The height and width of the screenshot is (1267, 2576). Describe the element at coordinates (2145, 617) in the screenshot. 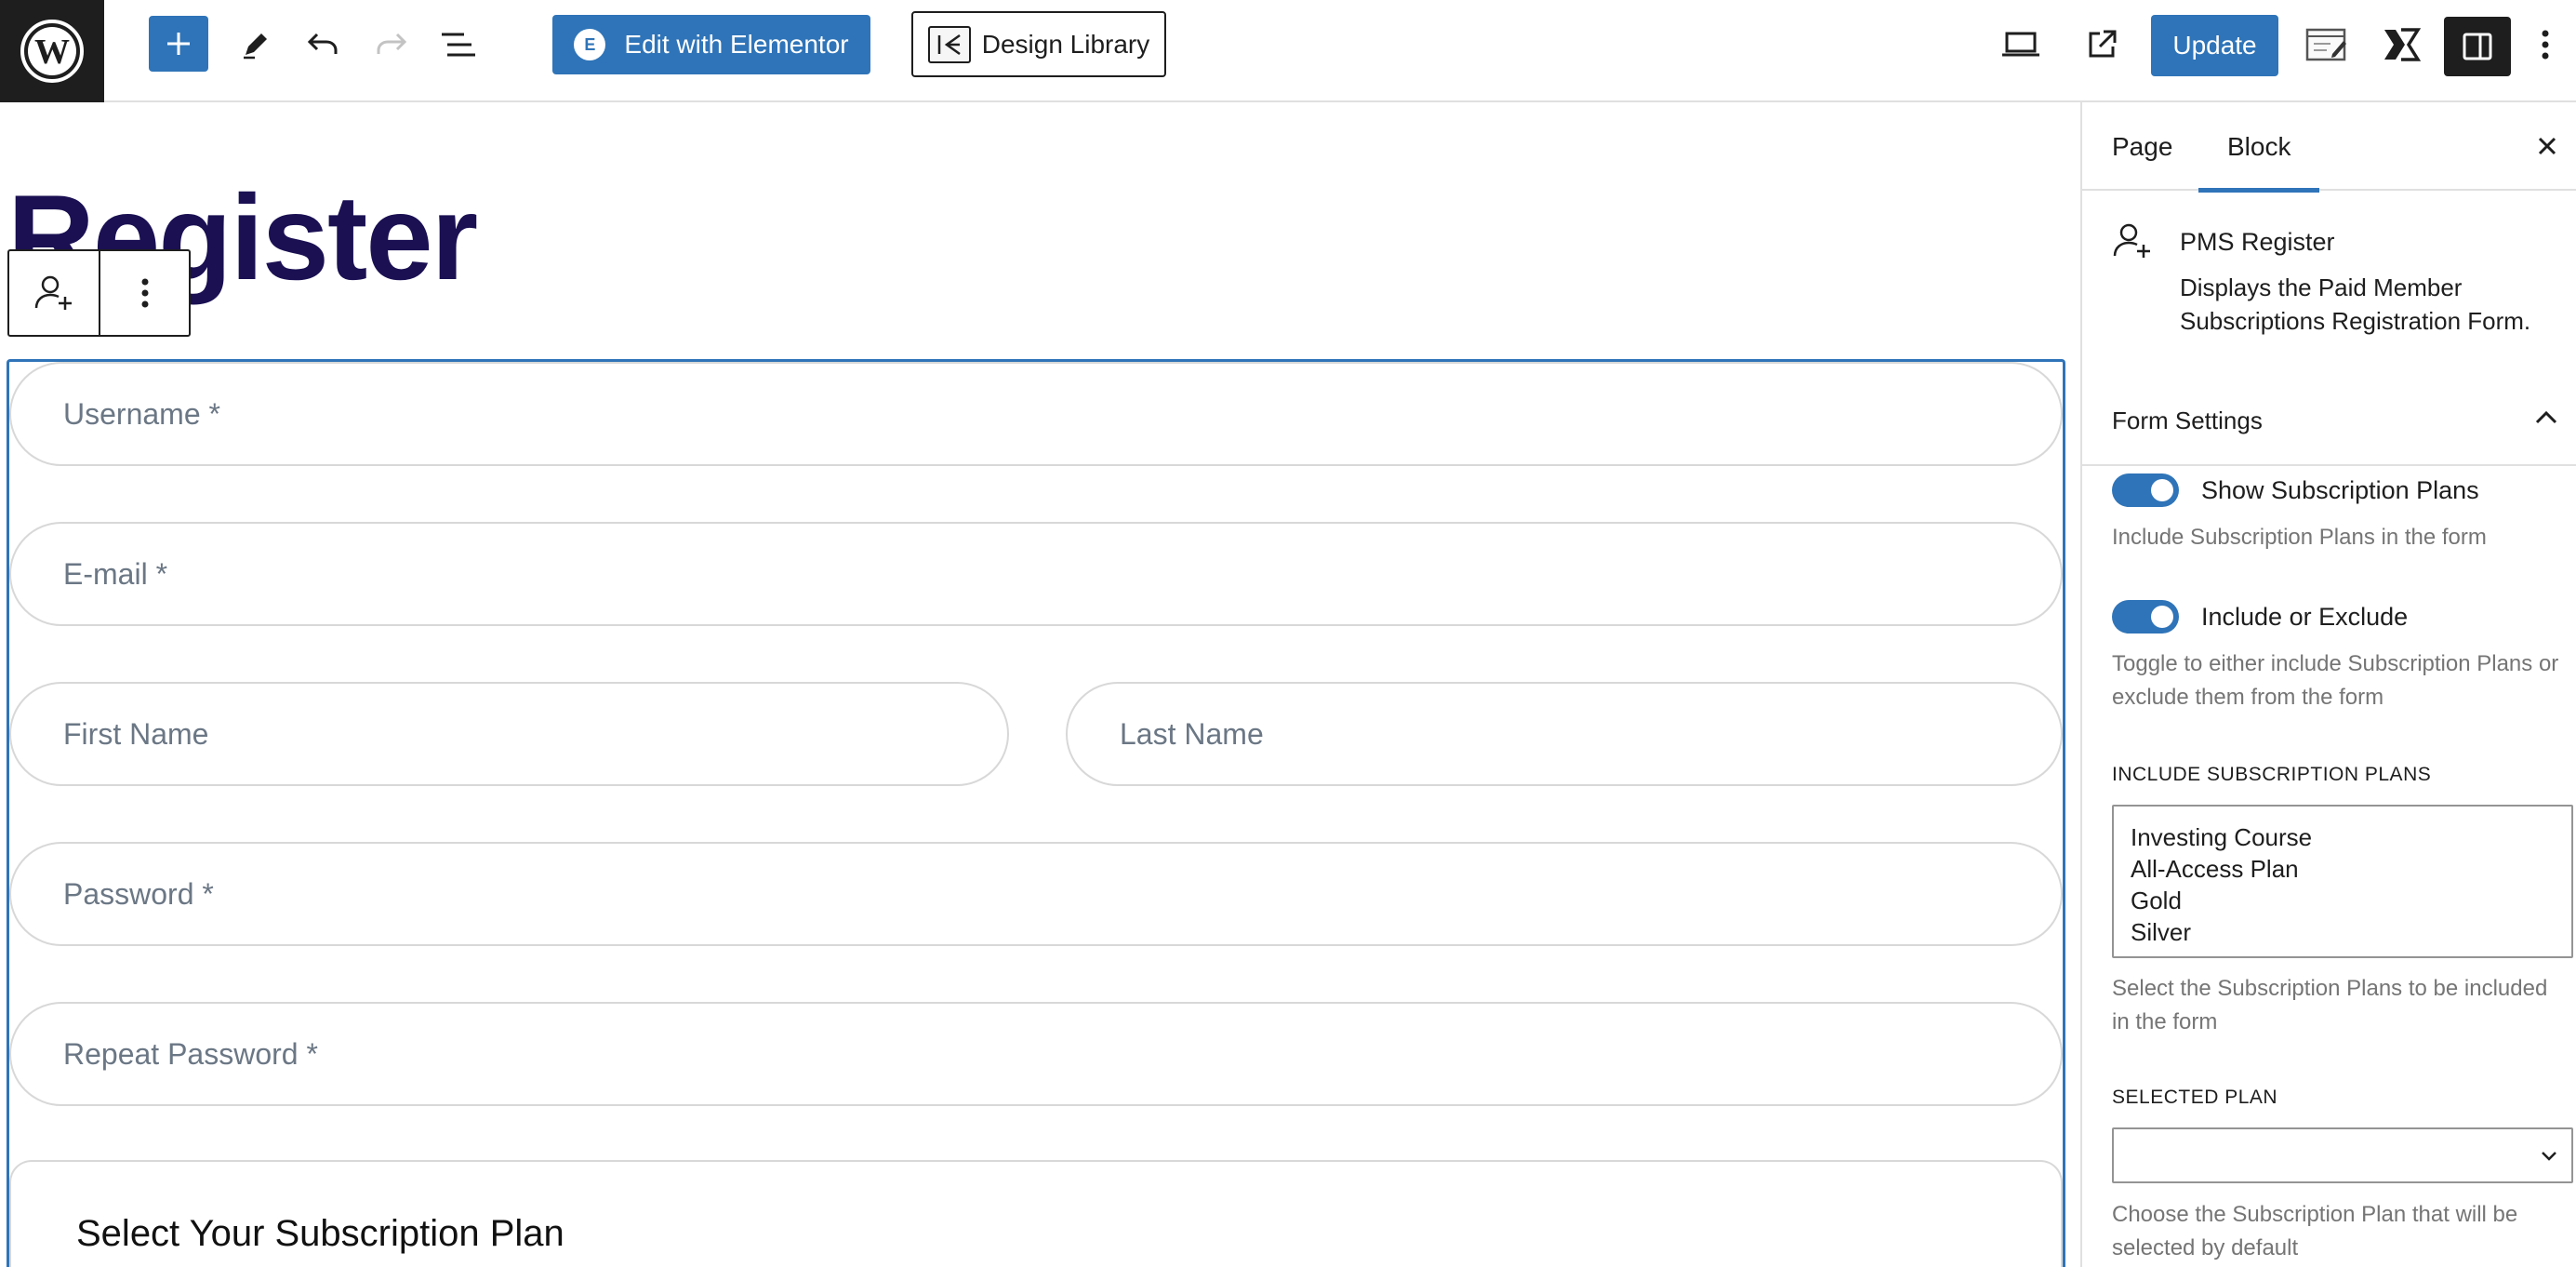

I see `include-exclude-toggle` at that location.